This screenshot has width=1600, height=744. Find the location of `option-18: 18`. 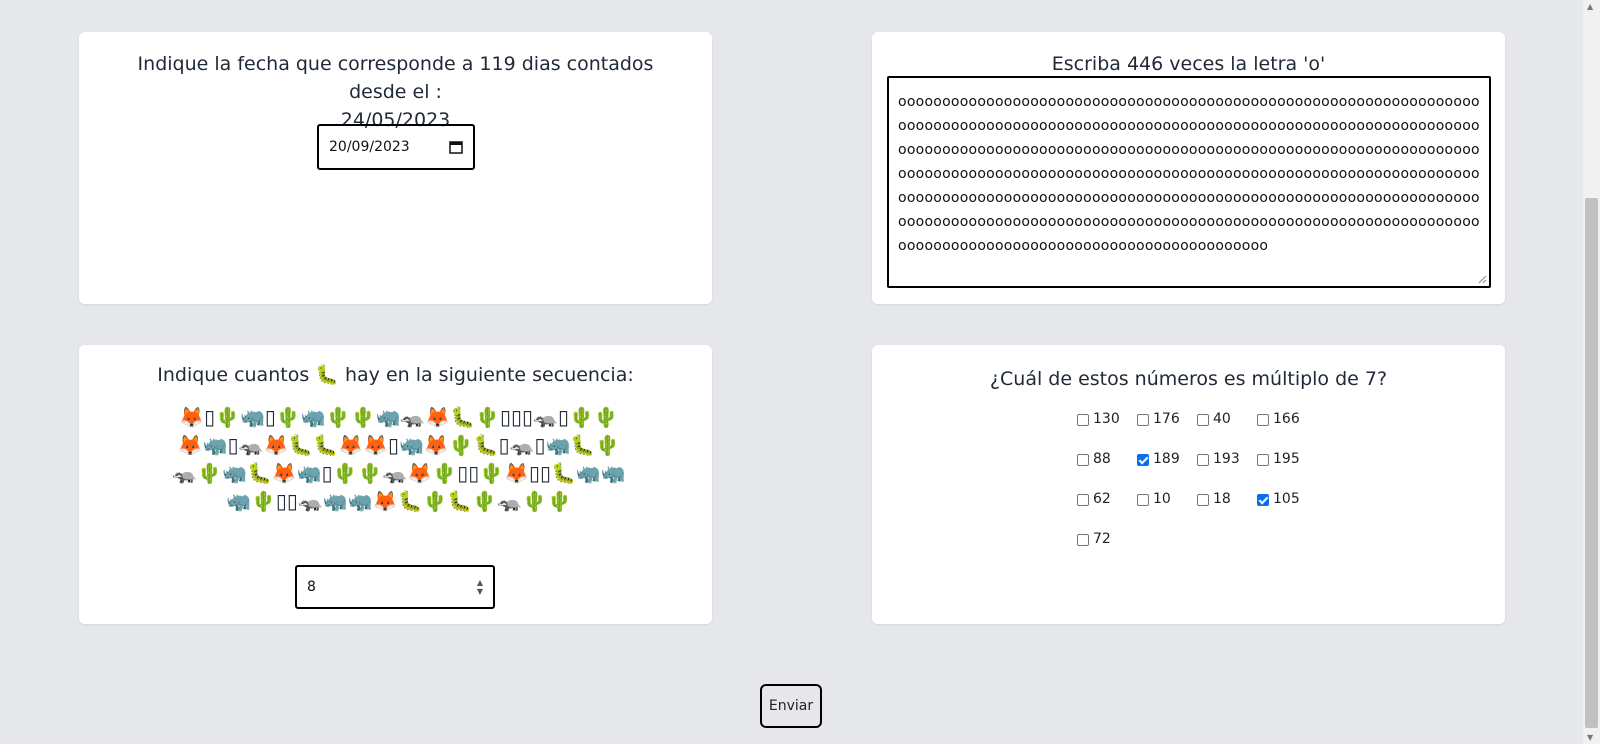

option-18: 18 is located at coordinates (1227, 511).